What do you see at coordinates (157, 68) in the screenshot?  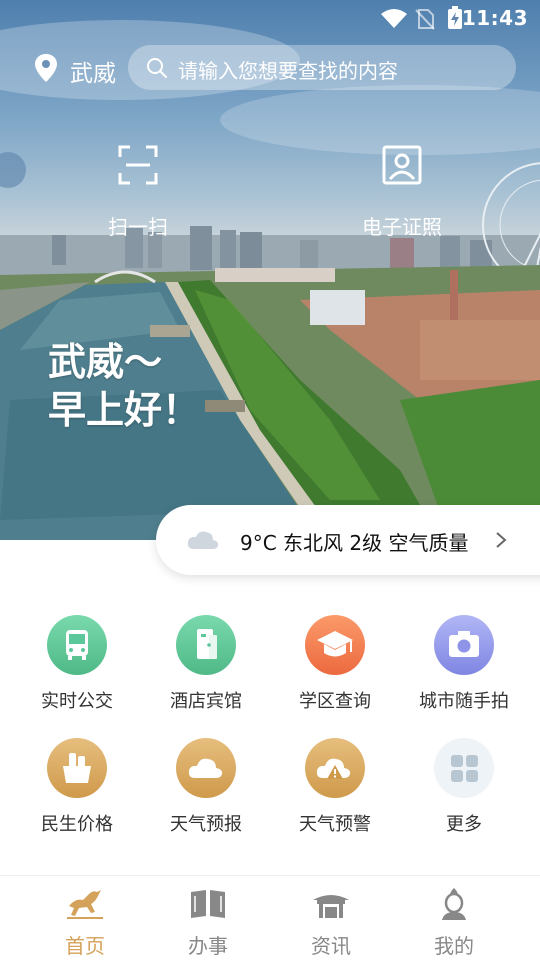 I see `search-icon` at bounding box center [157, 68].